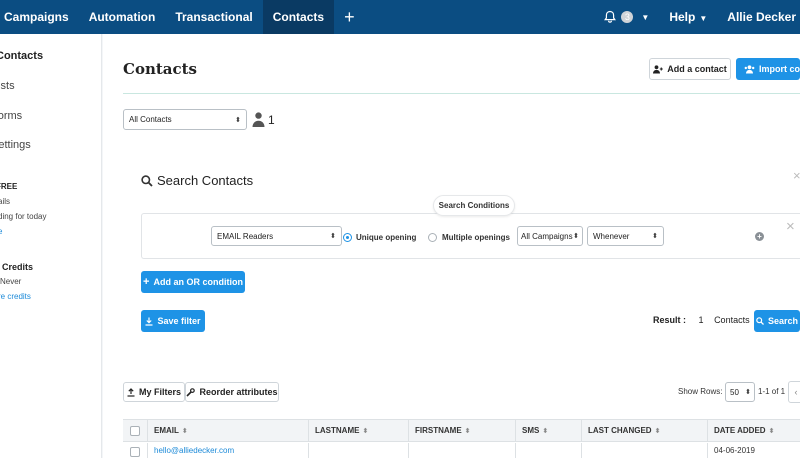 This screenshot has width=800, height=458. I want to click on column-label: SMS, so click(531, 430).